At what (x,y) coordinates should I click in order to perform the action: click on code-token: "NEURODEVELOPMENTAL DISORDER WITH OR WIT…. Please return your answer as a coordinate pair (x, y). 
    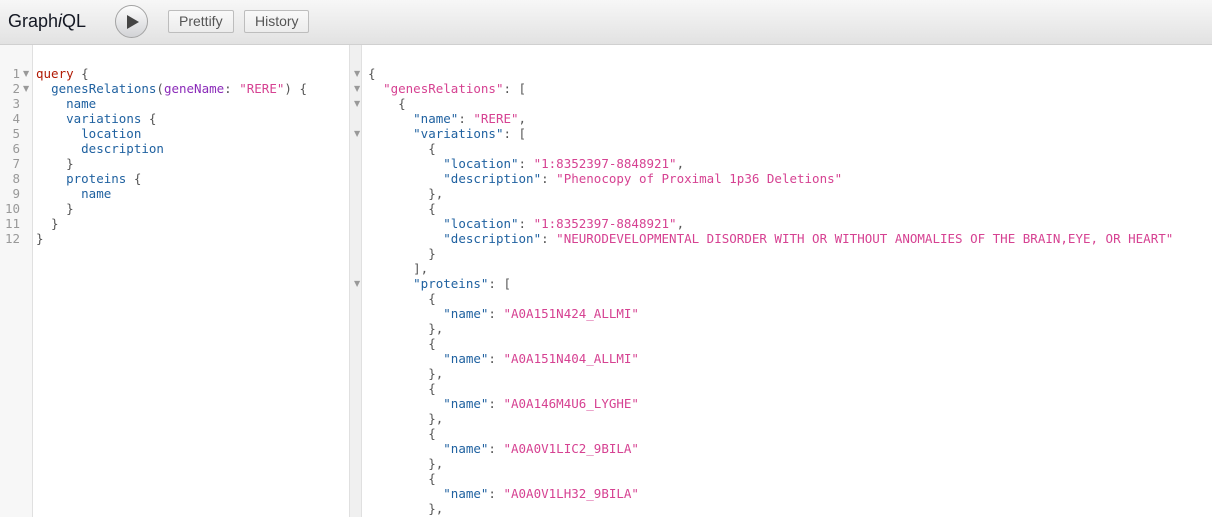
    Looking at the image, I should click on (865, 238).